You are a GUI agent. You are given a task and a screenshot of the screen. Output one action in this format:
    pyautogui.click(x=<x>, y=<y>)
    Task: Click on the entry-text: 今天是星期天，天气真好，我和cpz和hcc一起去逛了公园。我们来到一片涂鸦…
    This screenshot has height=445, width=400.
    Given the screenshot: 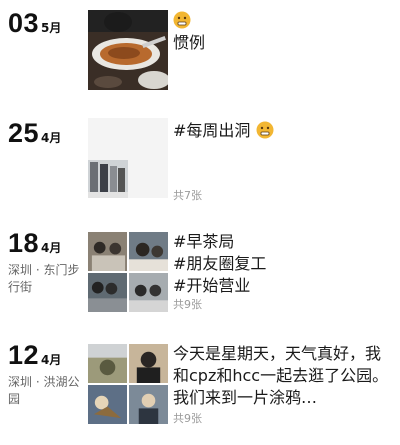 What is the action you would take?
    pyautogui.click(x=281, y=375)
    